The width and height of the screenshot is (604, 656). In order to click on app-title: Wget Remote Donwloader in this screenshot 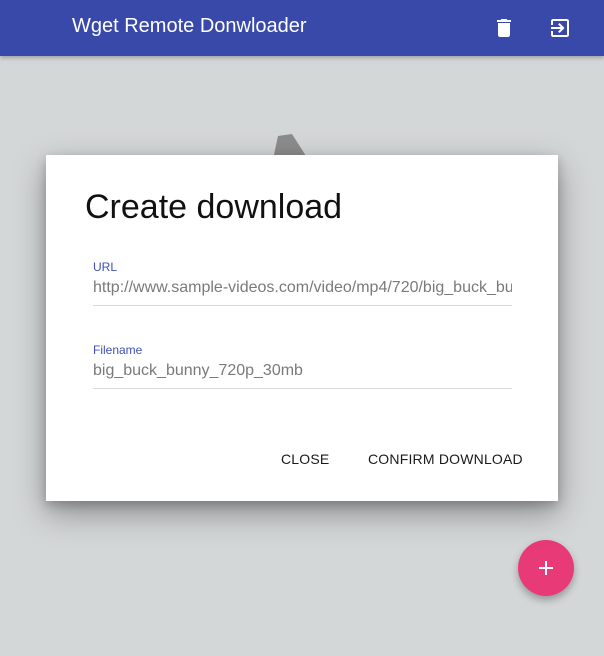, I will do `click(189, 26)`.